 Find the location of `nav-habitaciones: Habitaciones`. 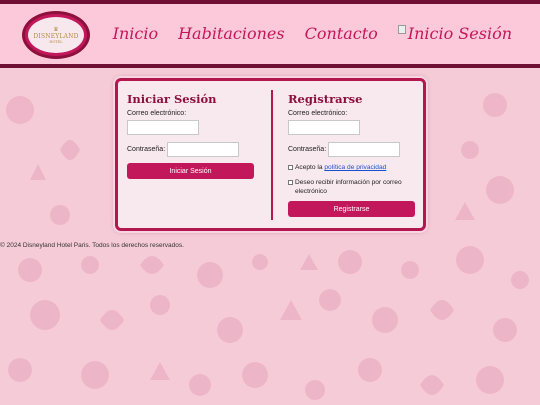

nav-habitaciones: Habitaciones is located at coordinates (231, 33).